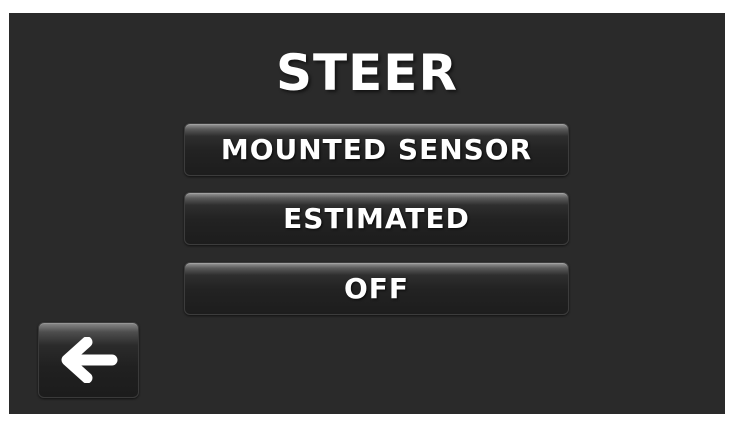 This screenshot has height=423, width=734. I want to click on page-title: STEER, so click(367, 73).